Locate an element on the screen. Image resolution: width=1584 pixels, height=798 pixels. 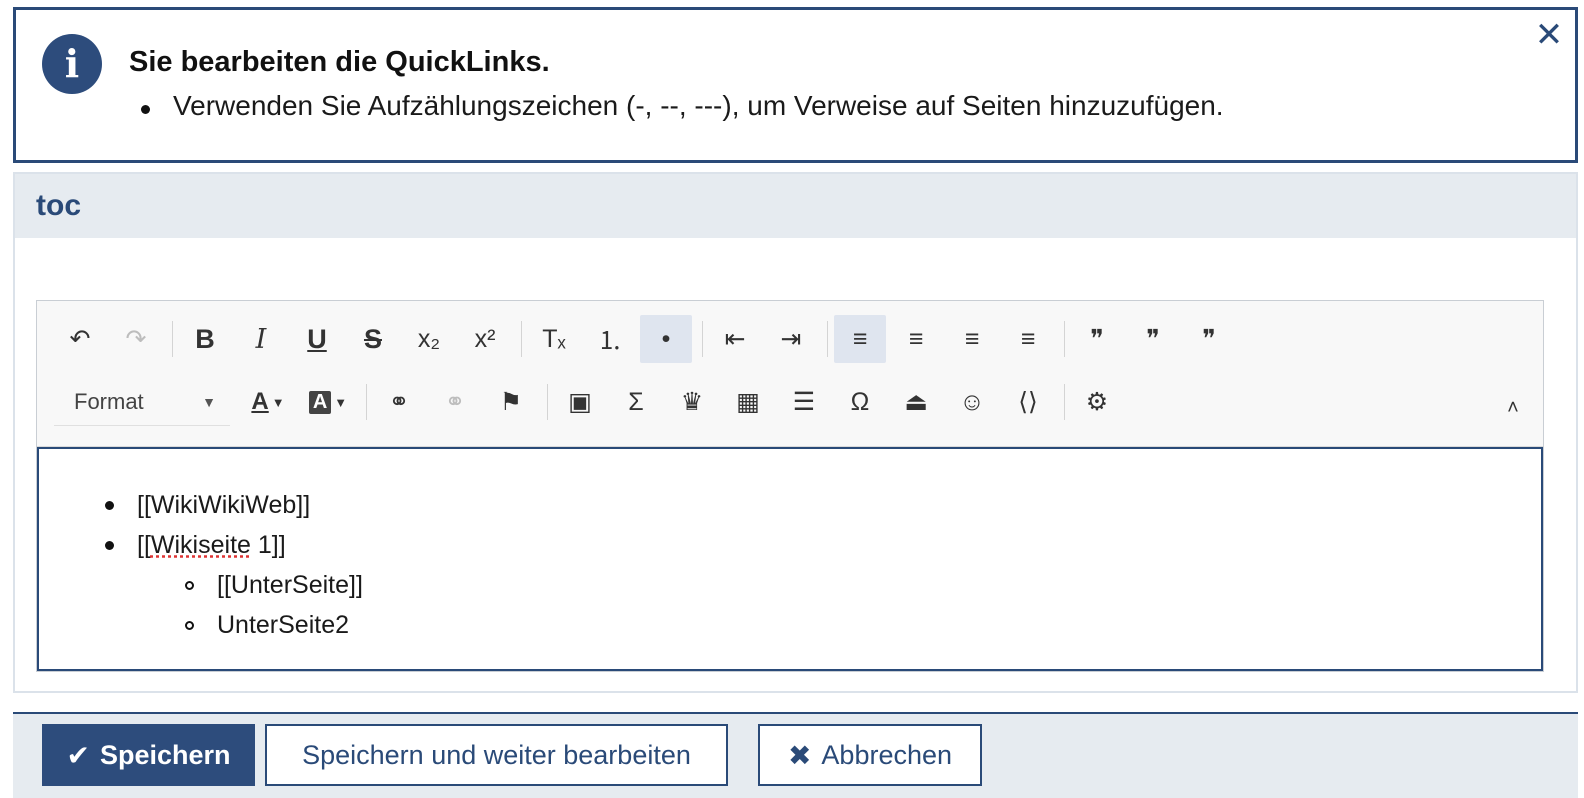
save-button-label: Speichern is located at coordinates (165, 754).